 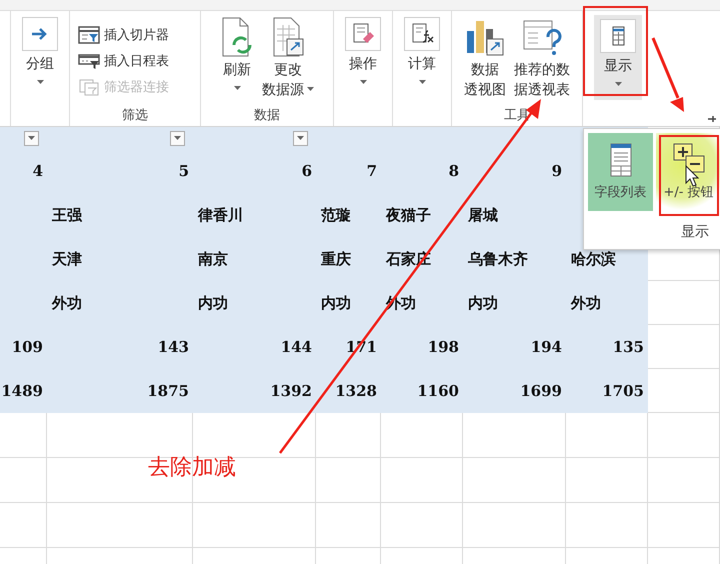 I want to click on connection-icon, so click(x=89, y=87).